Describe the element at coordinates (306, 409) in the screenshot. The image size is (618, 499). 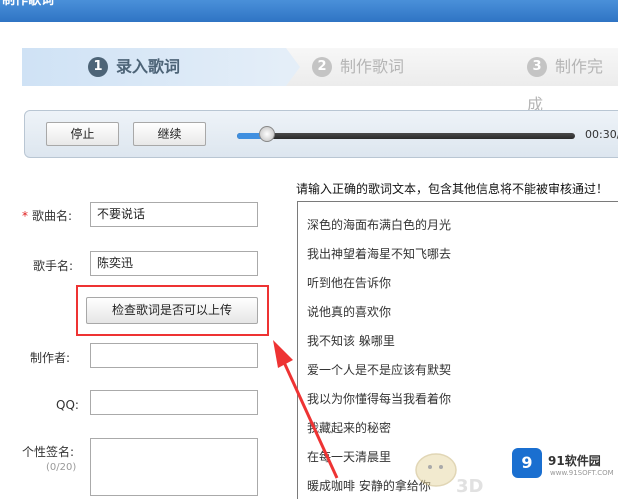
I see `annotation-arrow` at that location.